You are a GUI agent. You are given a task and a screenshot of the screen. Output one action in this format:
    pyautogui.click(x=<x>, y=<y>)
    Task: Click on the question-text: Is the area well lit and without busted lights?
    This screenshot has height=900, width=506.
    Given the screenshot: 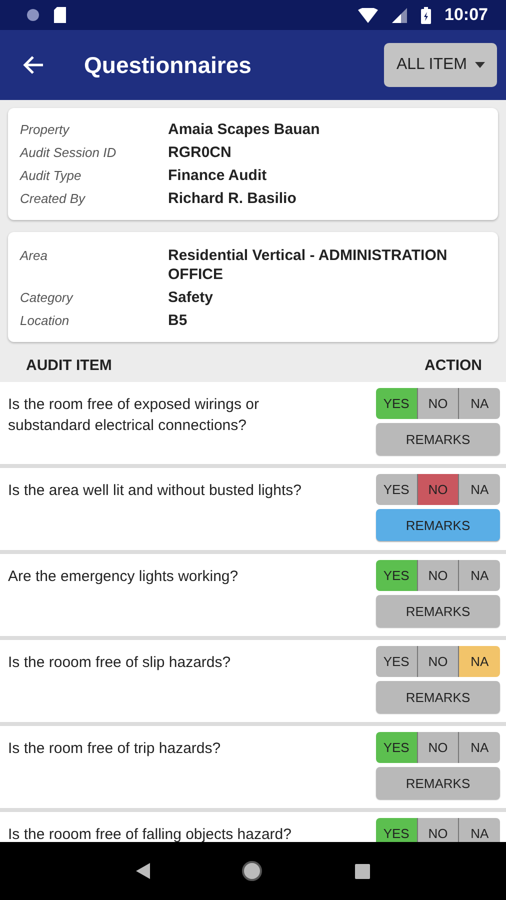 What is the action you would take?
    pyautogui.click(x=155, y=491)
    